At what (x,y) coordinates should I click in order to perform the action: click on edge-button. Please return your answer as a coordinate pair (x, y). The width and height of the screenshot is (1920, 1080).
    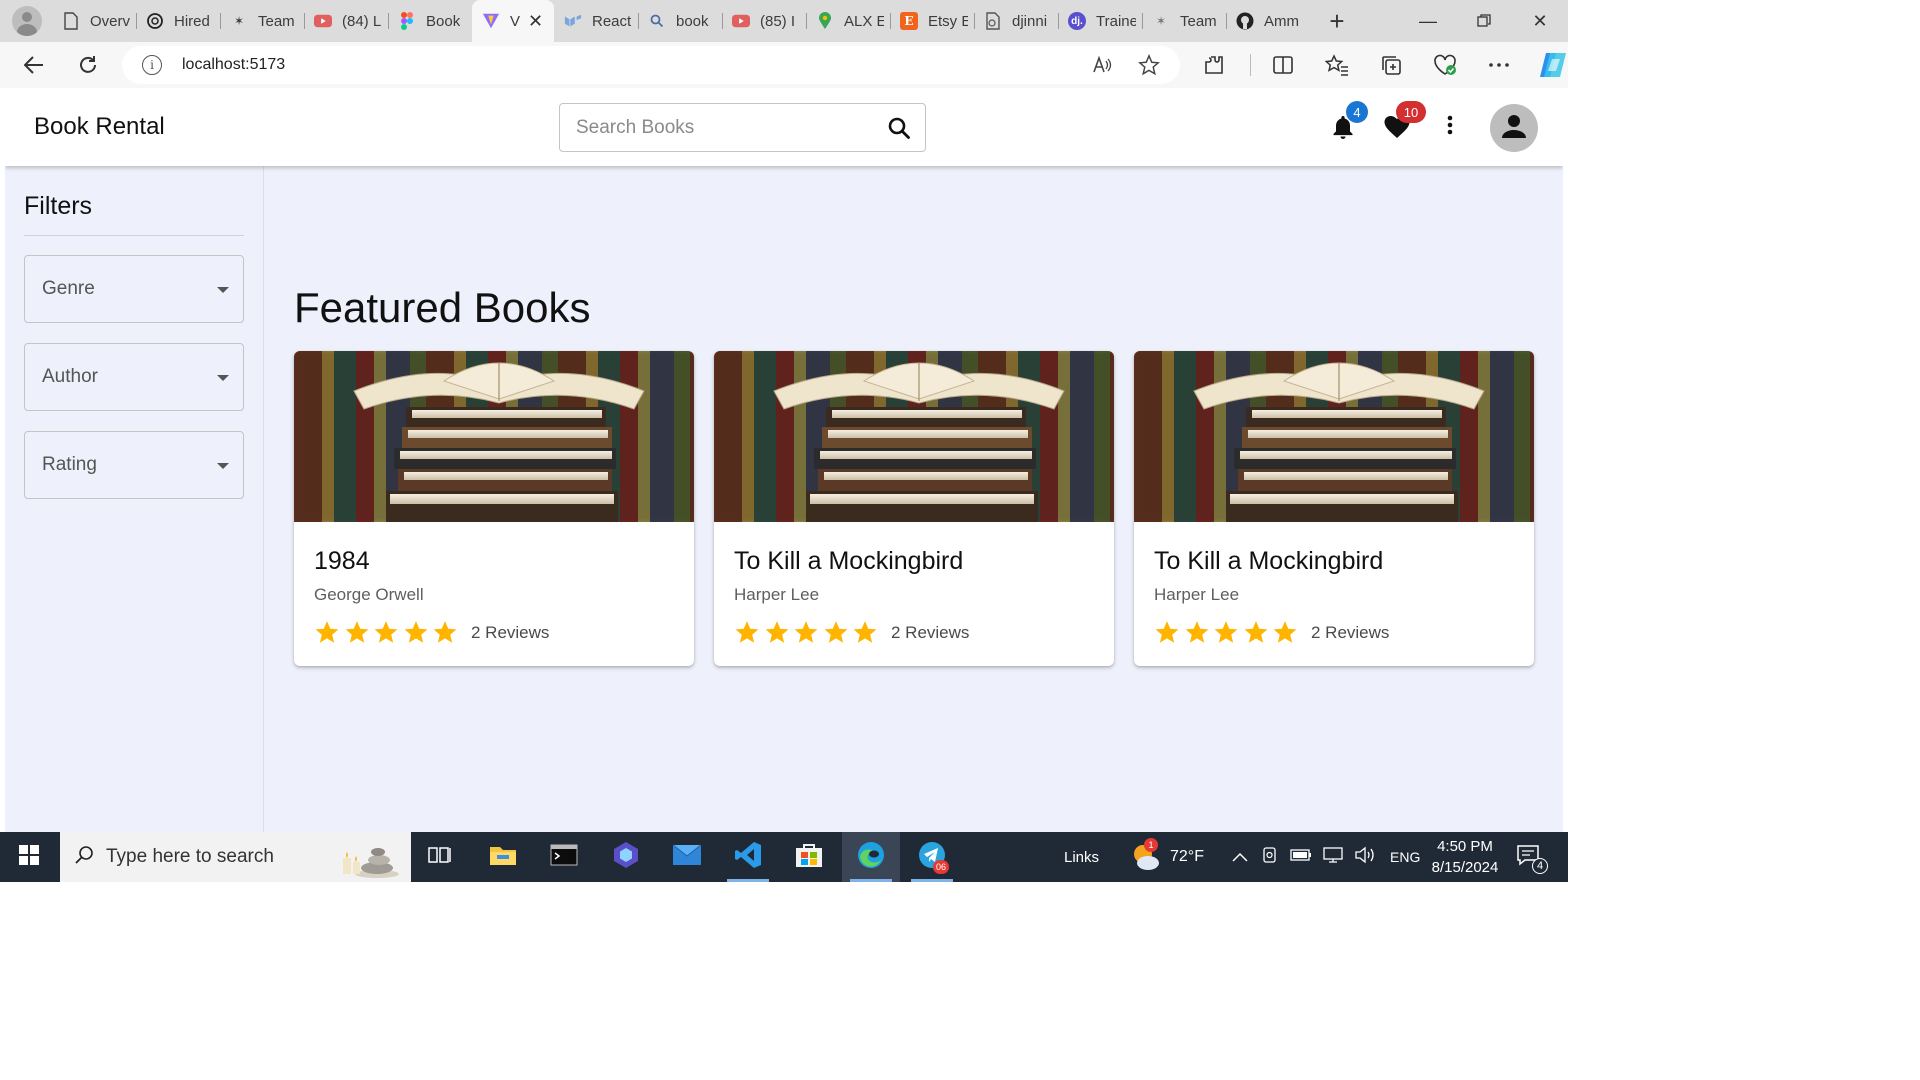
    Looking at the image, I should click on (871, 857).